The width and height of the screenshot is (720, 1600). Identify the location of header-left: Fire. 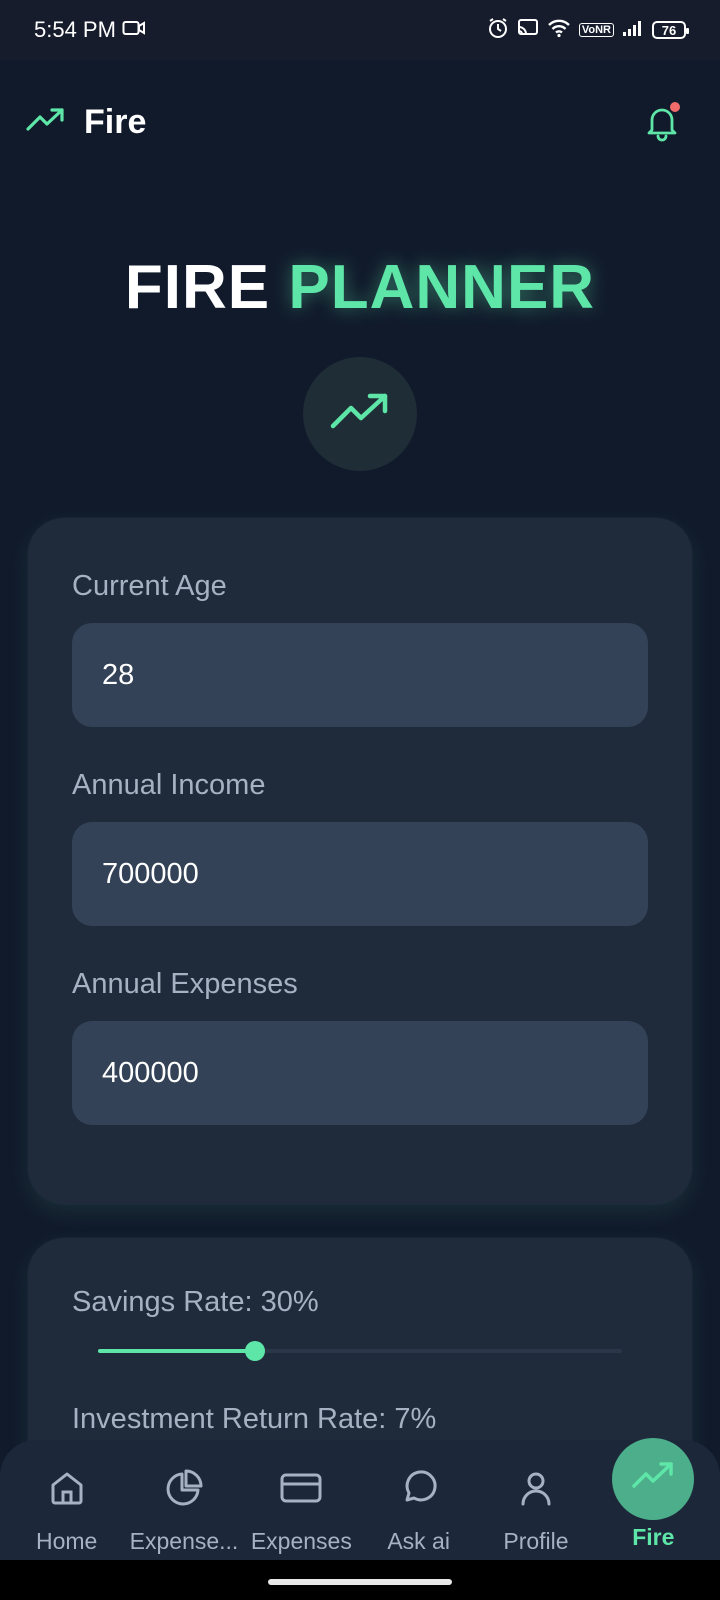
(86, 122).